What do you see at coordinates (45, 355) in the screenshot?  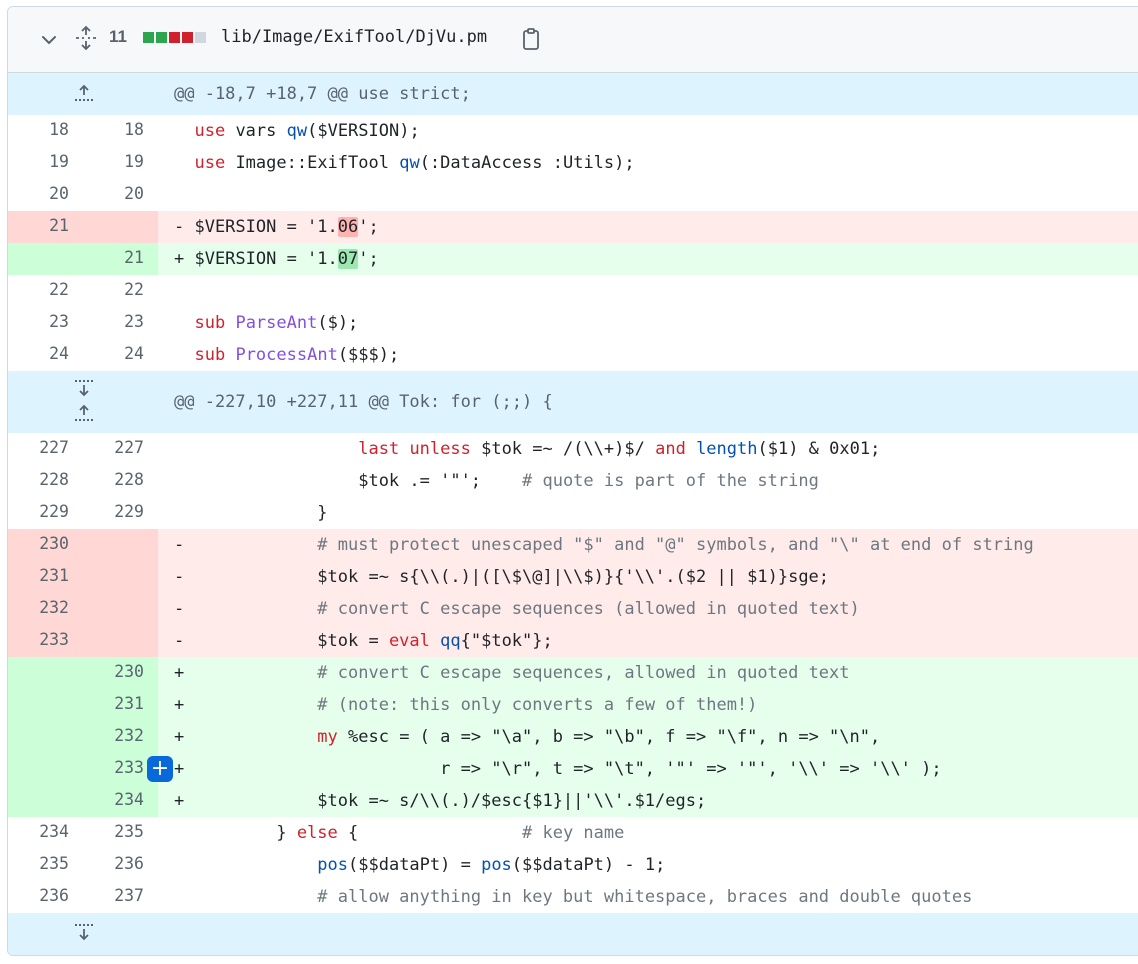 I see `old-line-number: 24` at bounding box center [45, 355].